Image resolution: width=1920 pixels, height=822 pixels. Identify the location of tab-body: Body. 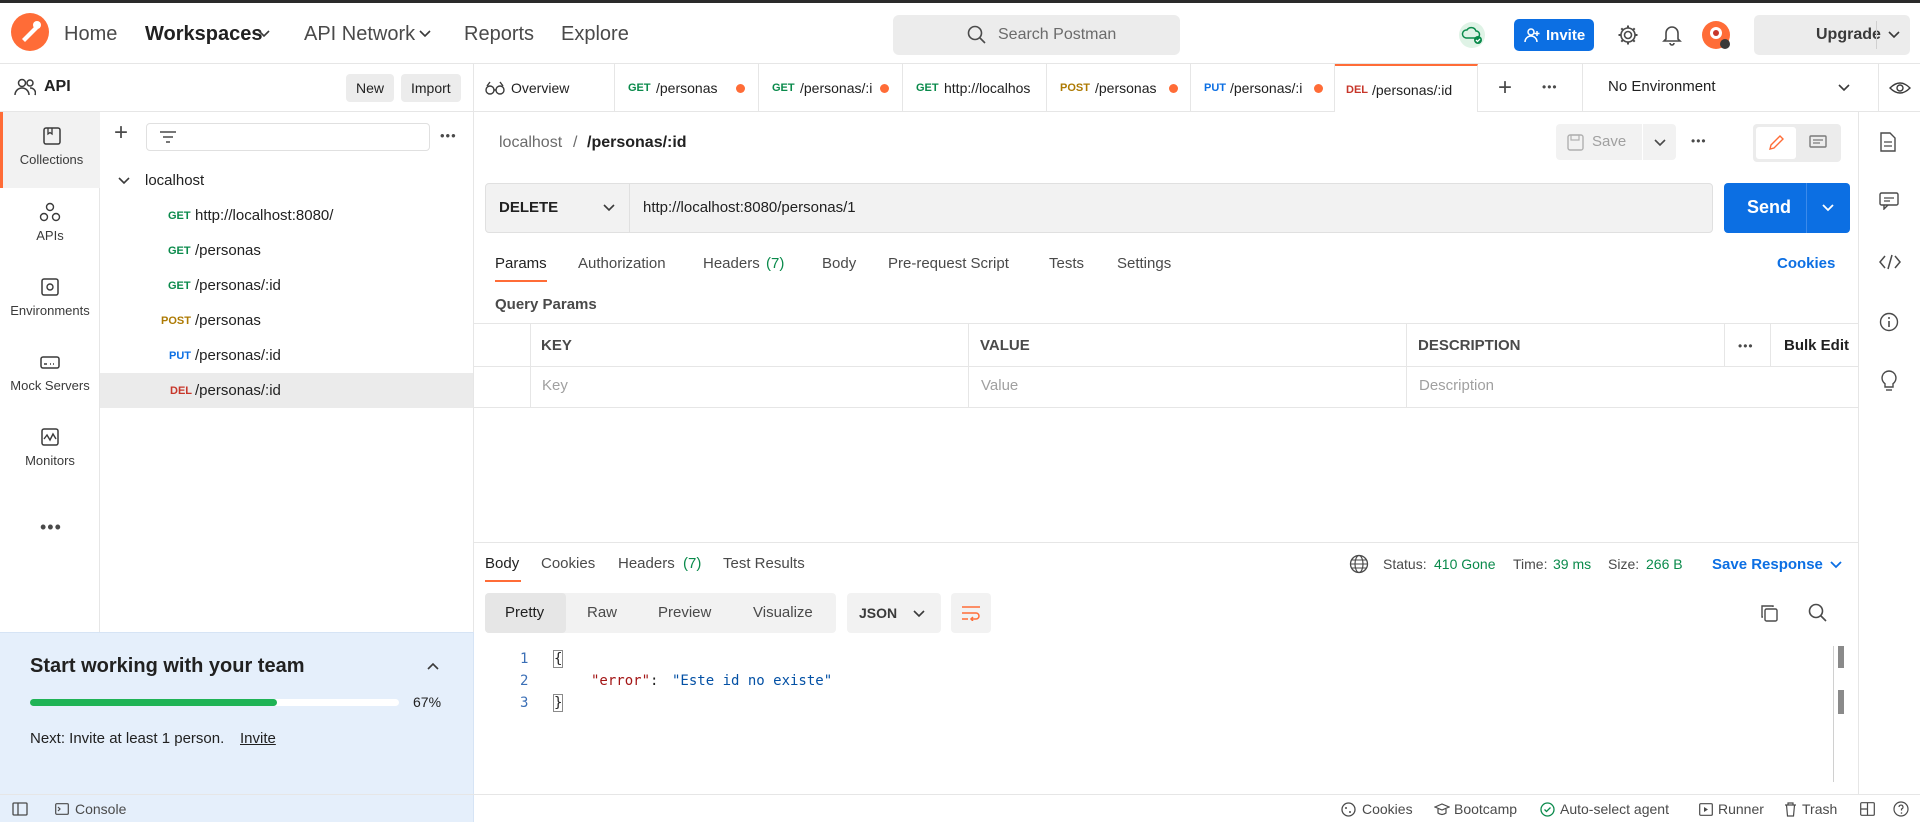
(839, 263).